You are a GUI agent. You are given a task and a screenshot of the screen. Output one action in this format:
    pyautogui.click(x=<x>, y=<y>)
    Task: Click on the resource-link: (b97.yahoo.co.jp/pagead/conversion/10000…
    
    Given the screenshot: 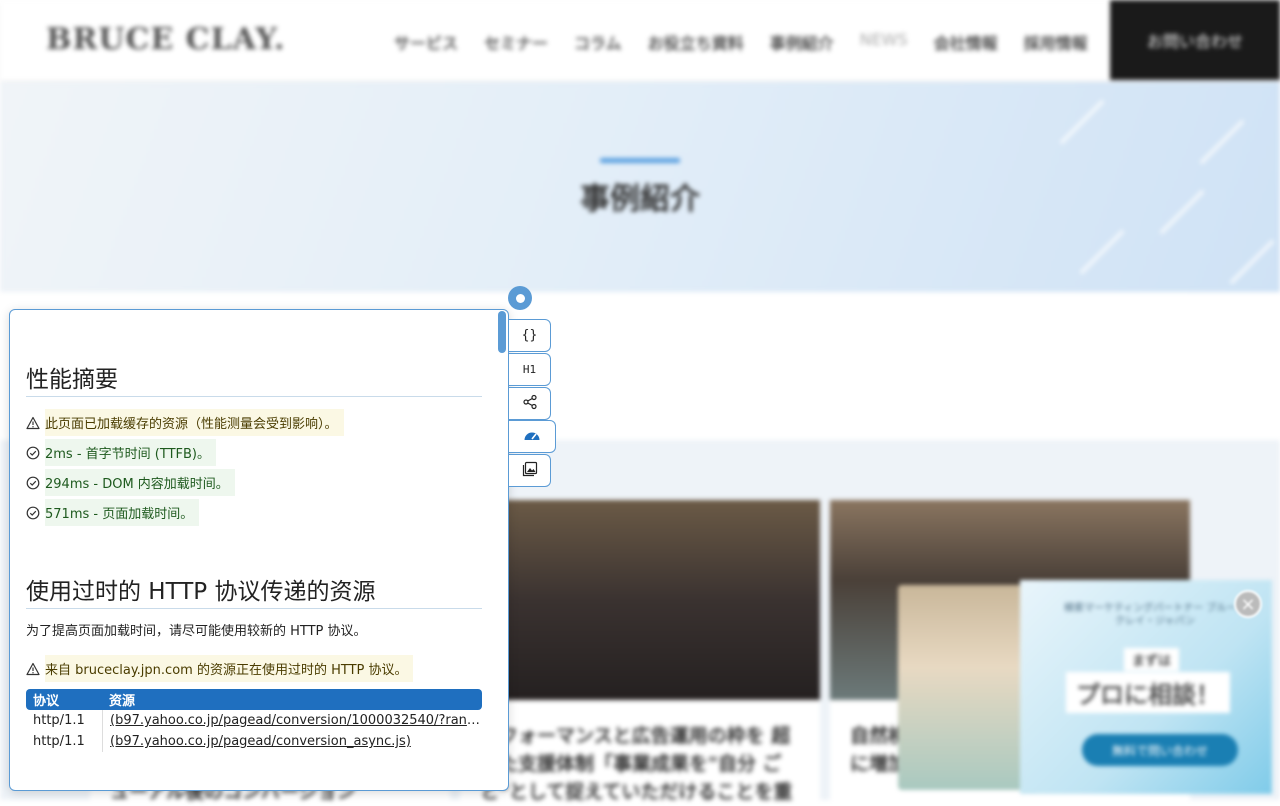 What is the action you would take?
    pyautogui.click(x=292, y=720)
    